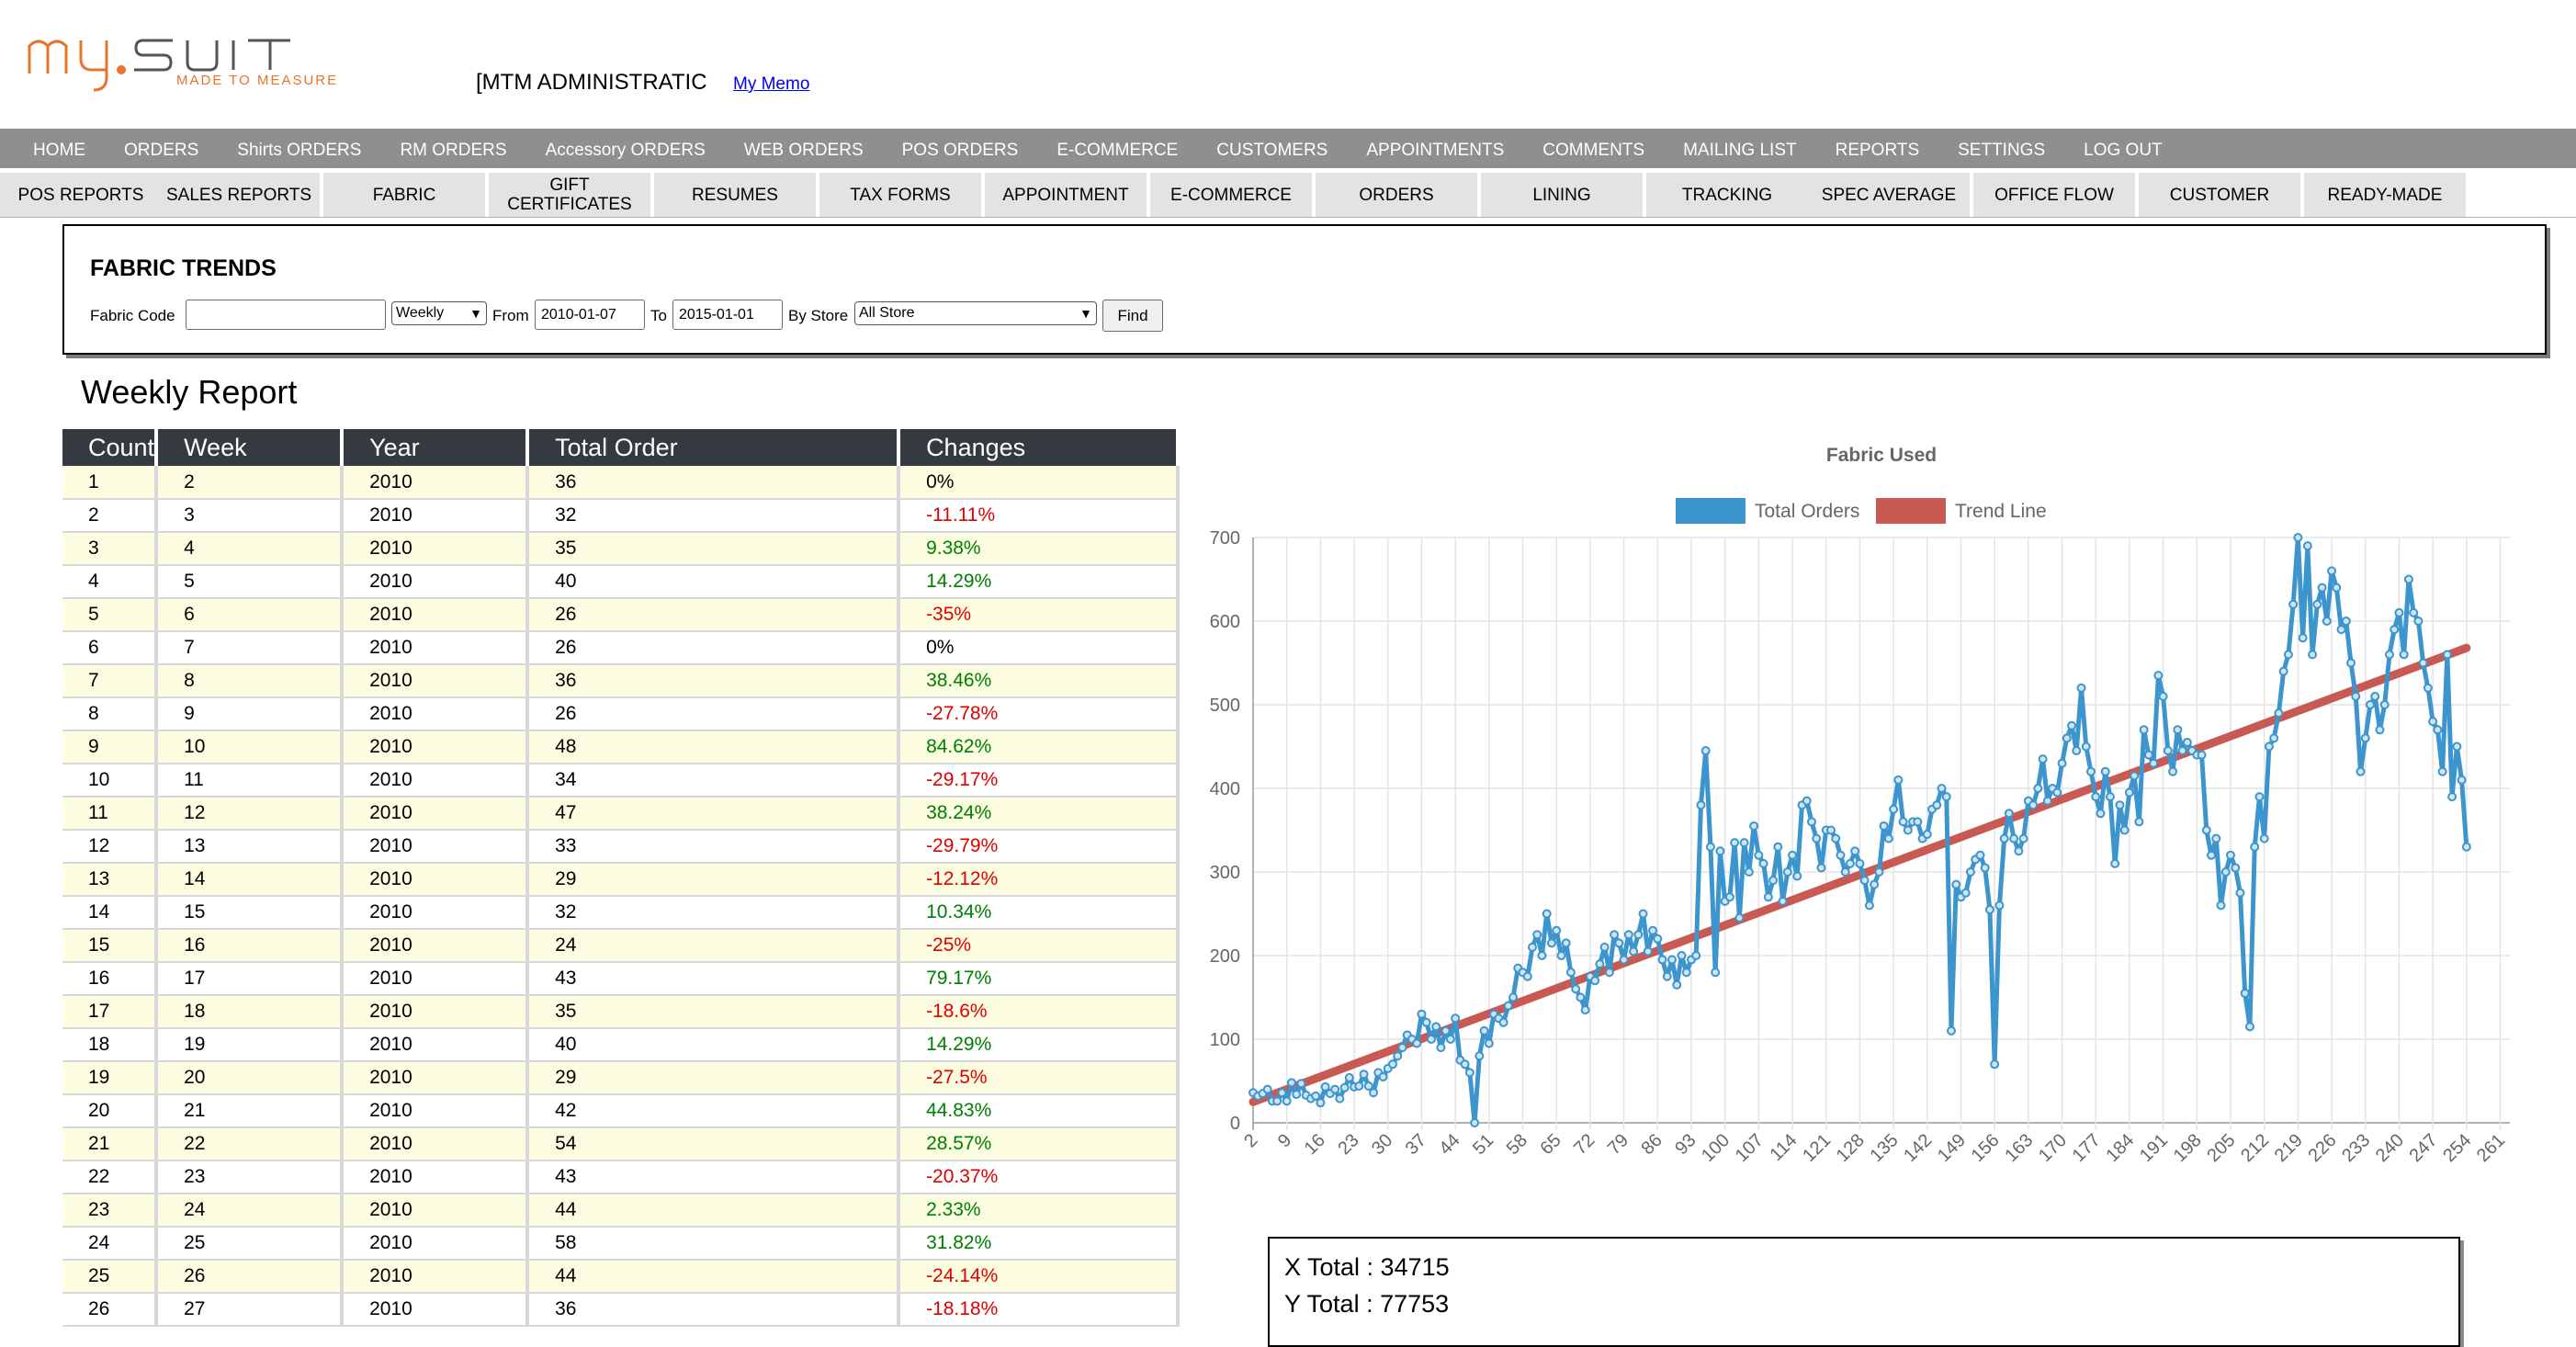  I want to click on subnav-tracking: TRACKING, so click(1728, 195).